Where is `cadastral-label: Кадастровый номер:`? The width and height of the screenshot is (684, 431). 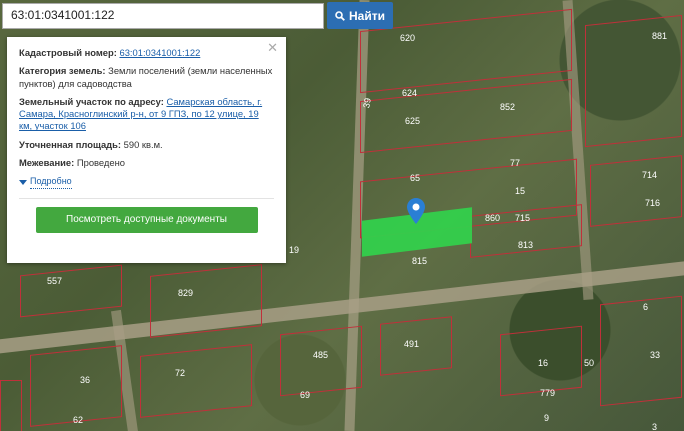
cadastral-label: Кадастровый номер: is located at coordinates (68, 52).